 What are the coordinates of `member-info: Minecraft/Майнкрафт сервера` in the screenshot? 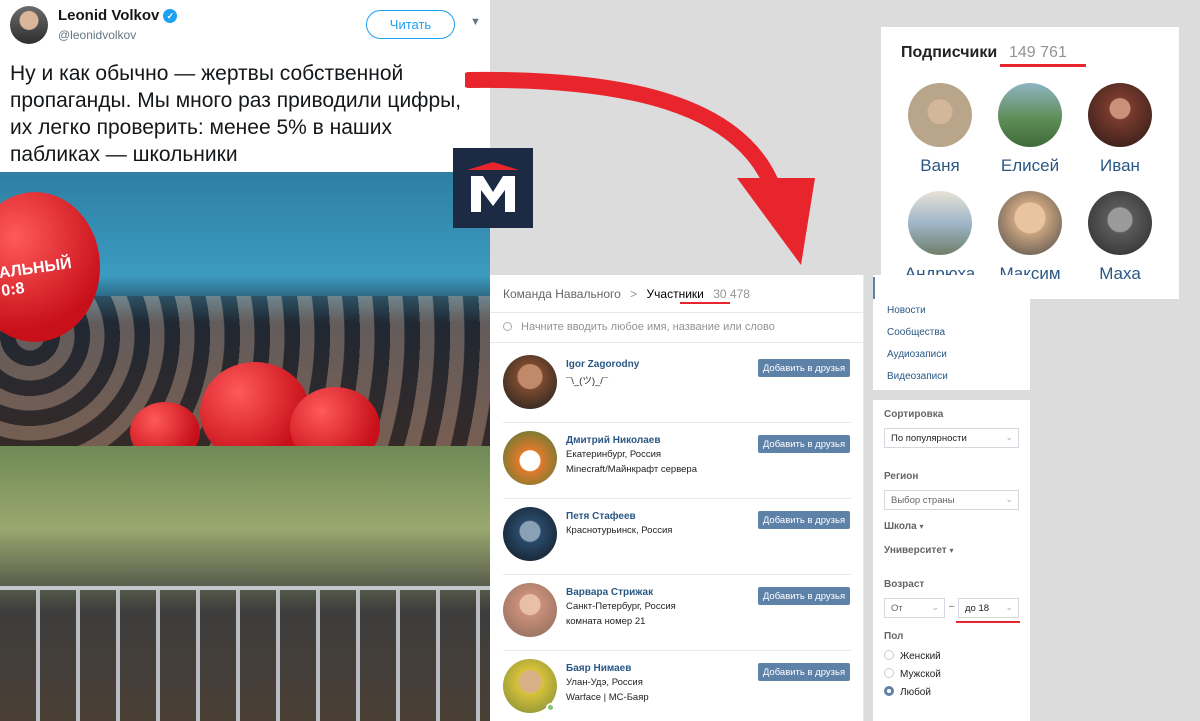 It's located at (631, 469).